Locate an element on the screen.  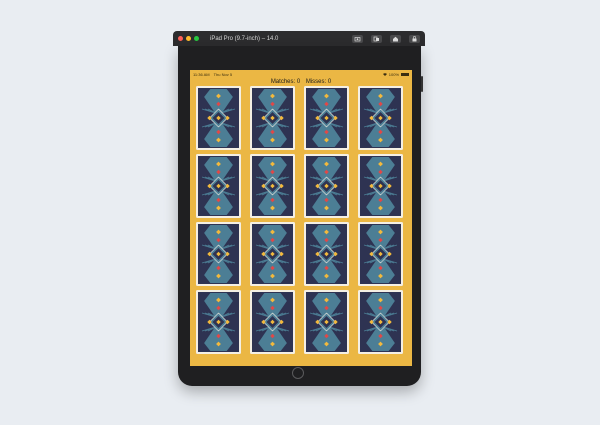
side-button is located at coordinates (422, 84).